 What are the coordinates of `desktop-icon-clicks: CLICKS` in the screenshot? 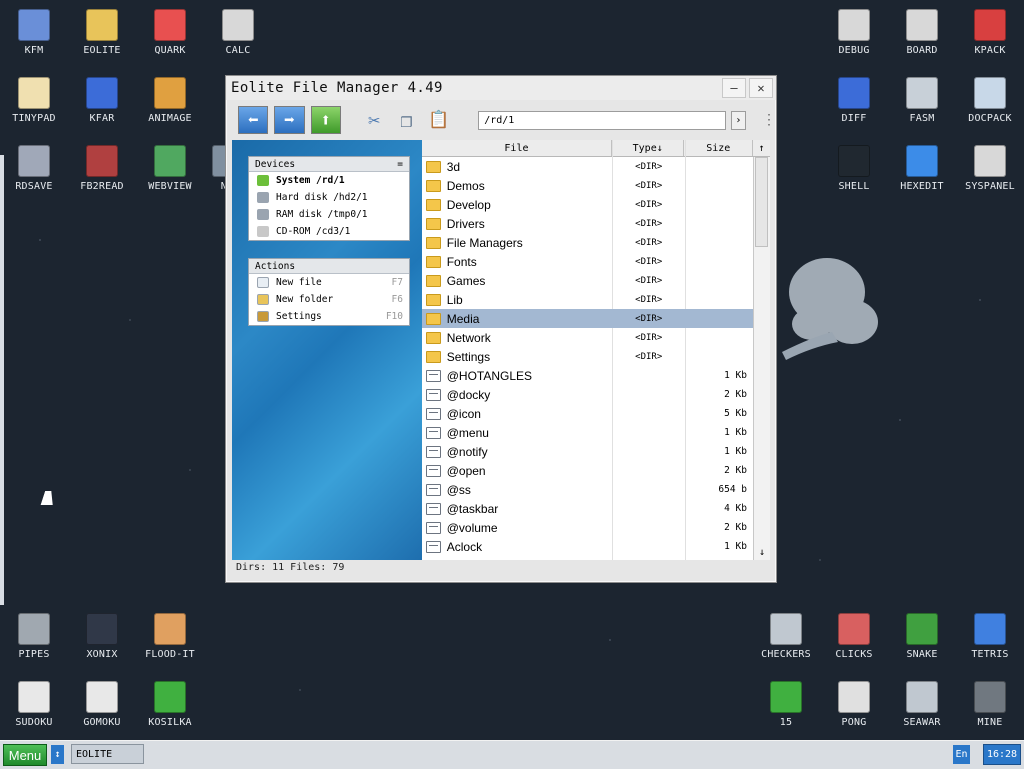 It's located at (854, 636).